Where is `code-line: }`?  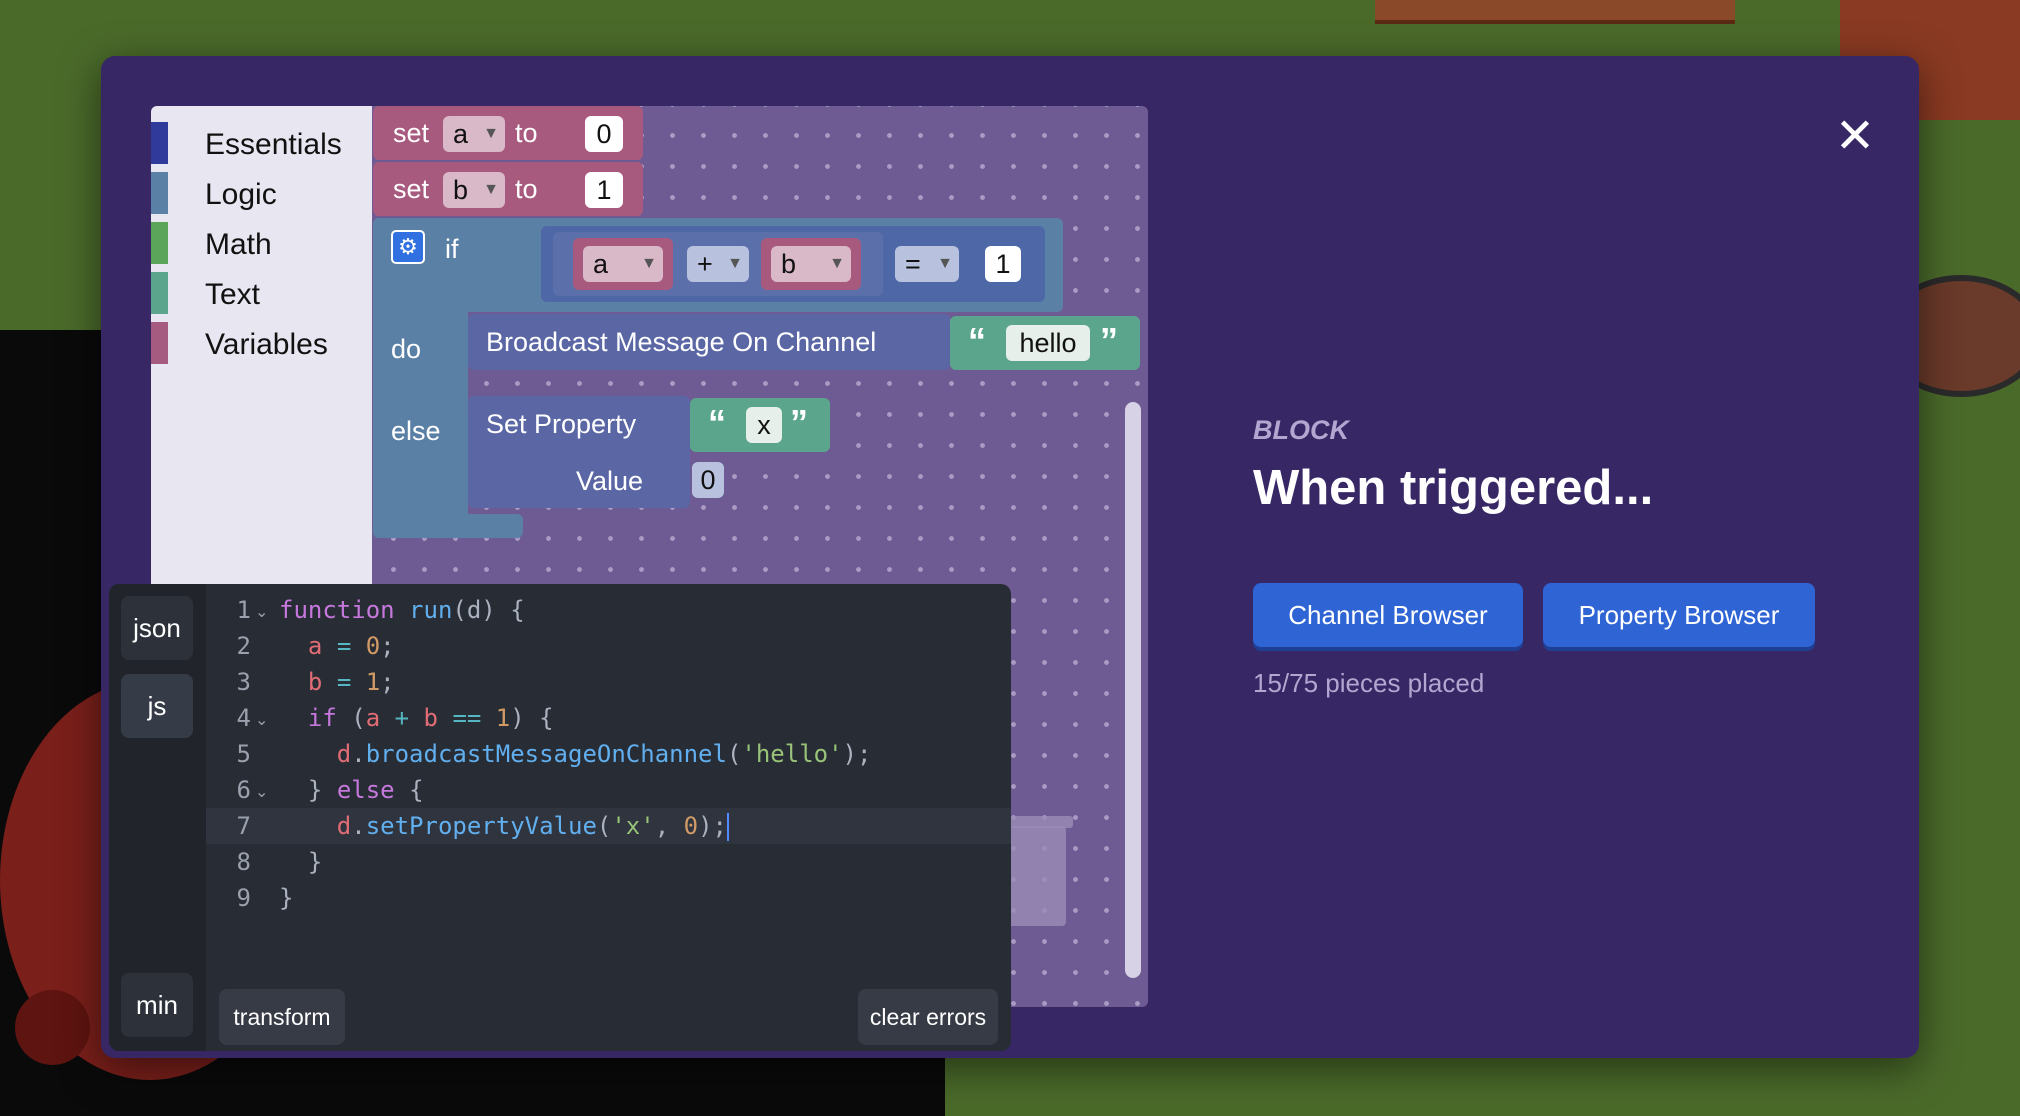 code-line: } is located at coordinates (300, 862).